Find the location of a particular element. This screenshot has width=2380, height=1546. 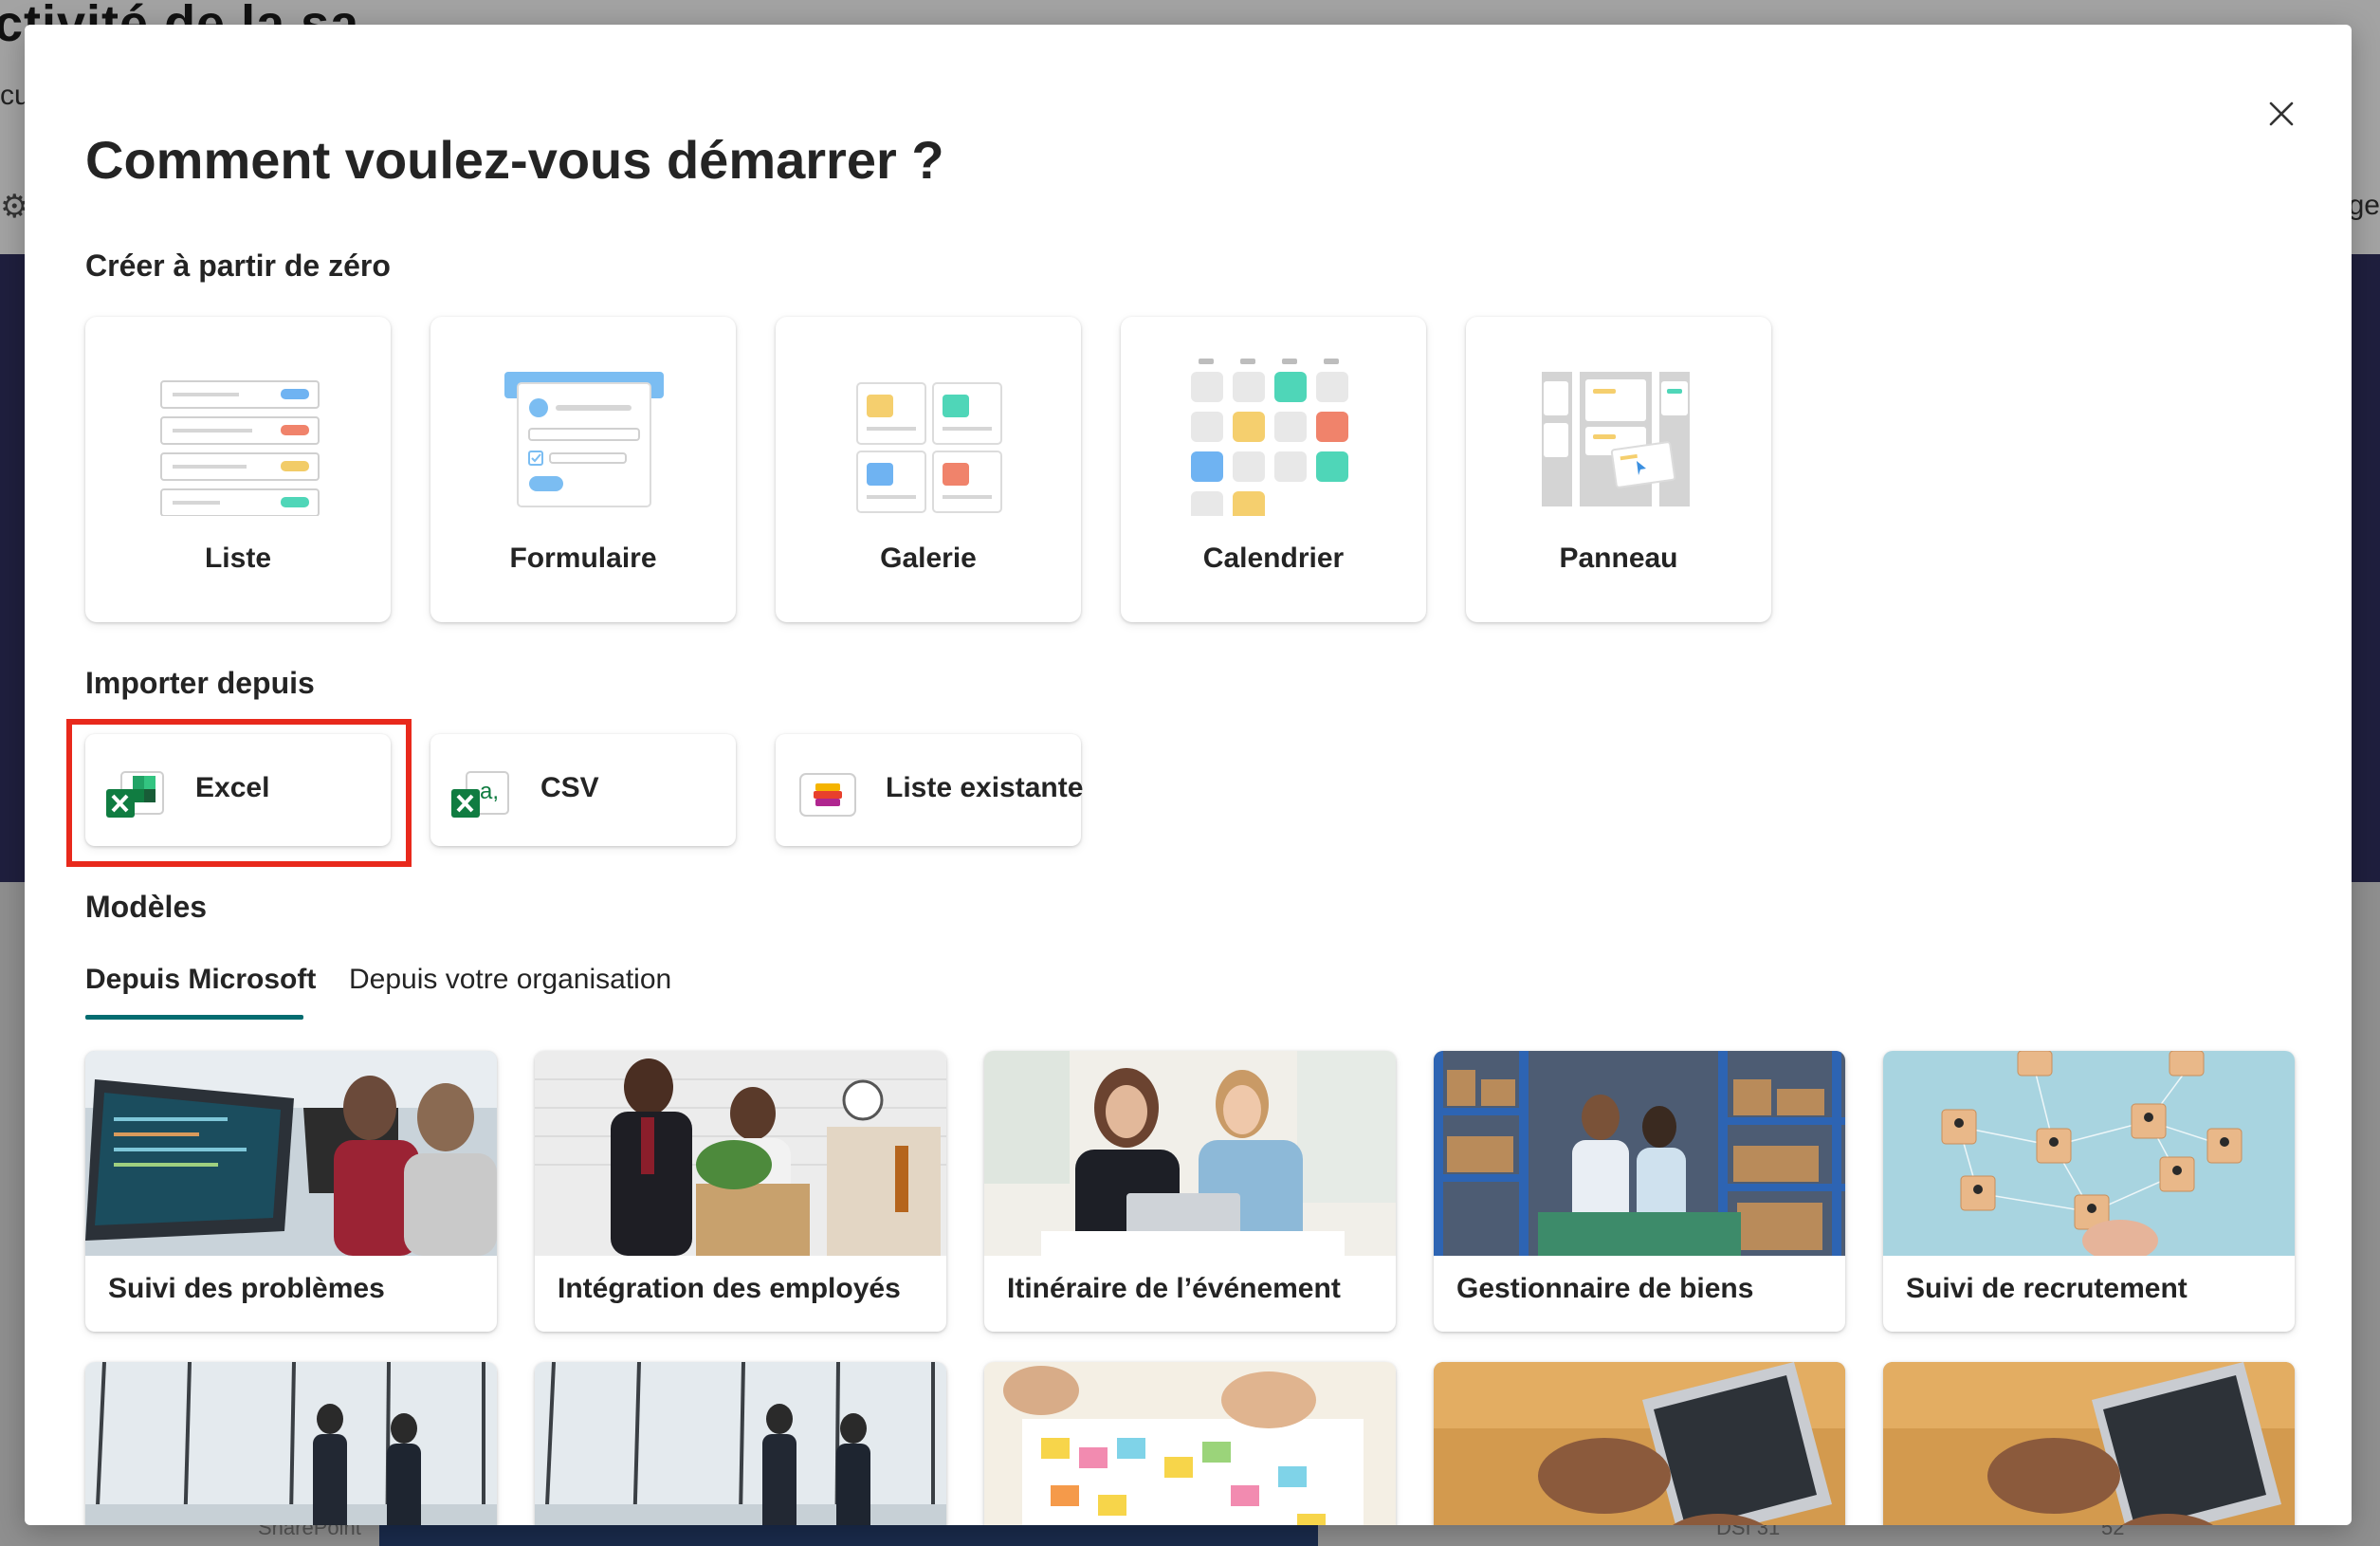

excel-icon is located at coordinates (135, 794).